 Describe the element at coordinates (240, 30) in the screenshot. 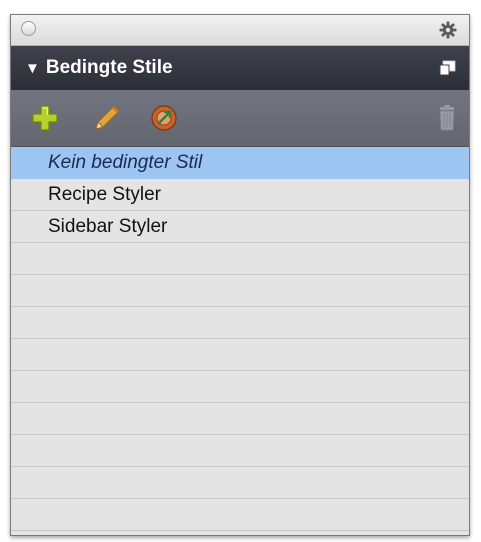

I see `panel-titlebar` at that location.